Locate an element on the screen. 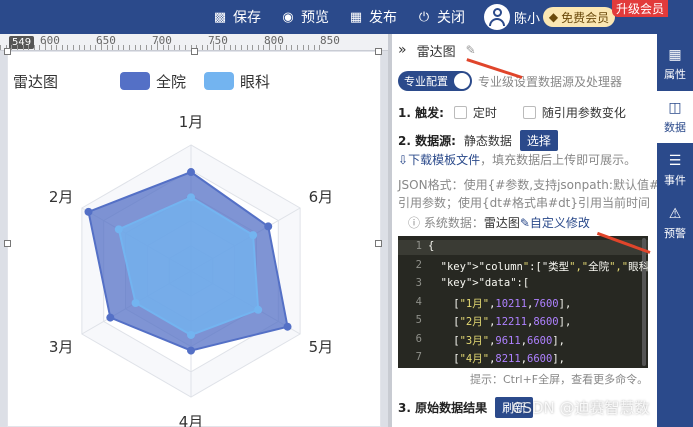  vip-label: 免费会员 is located at coordinates (585, 17).